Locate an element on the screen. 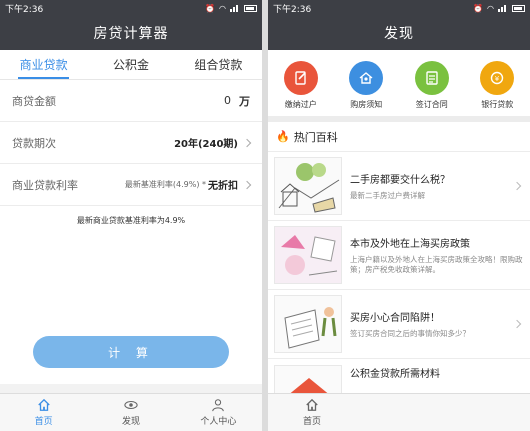  page-title: 发现 is located at coordinates (399, 33).